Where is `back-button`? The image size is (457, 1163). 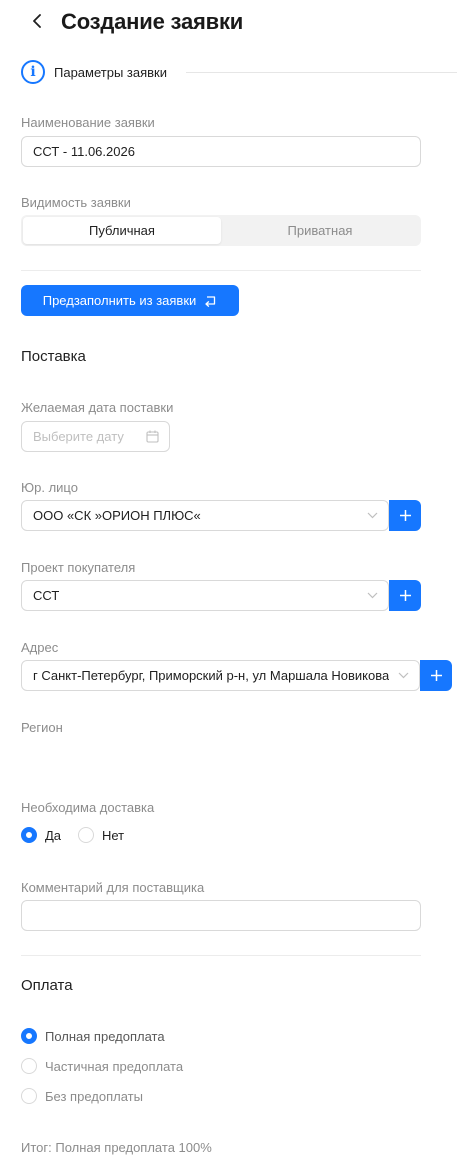 back-button is located at coordinates (37, 21).